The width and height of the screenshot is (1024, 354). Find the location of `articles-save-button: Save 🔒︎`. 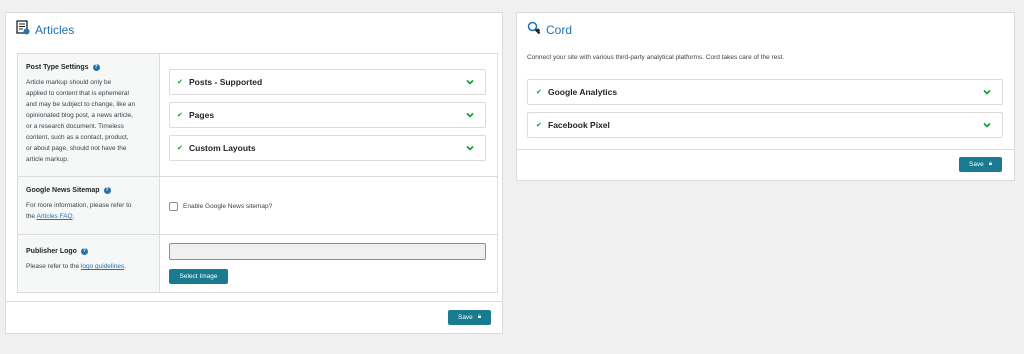

articles-save-button: Save 🔒︎ is located at coordinates (469, 317).